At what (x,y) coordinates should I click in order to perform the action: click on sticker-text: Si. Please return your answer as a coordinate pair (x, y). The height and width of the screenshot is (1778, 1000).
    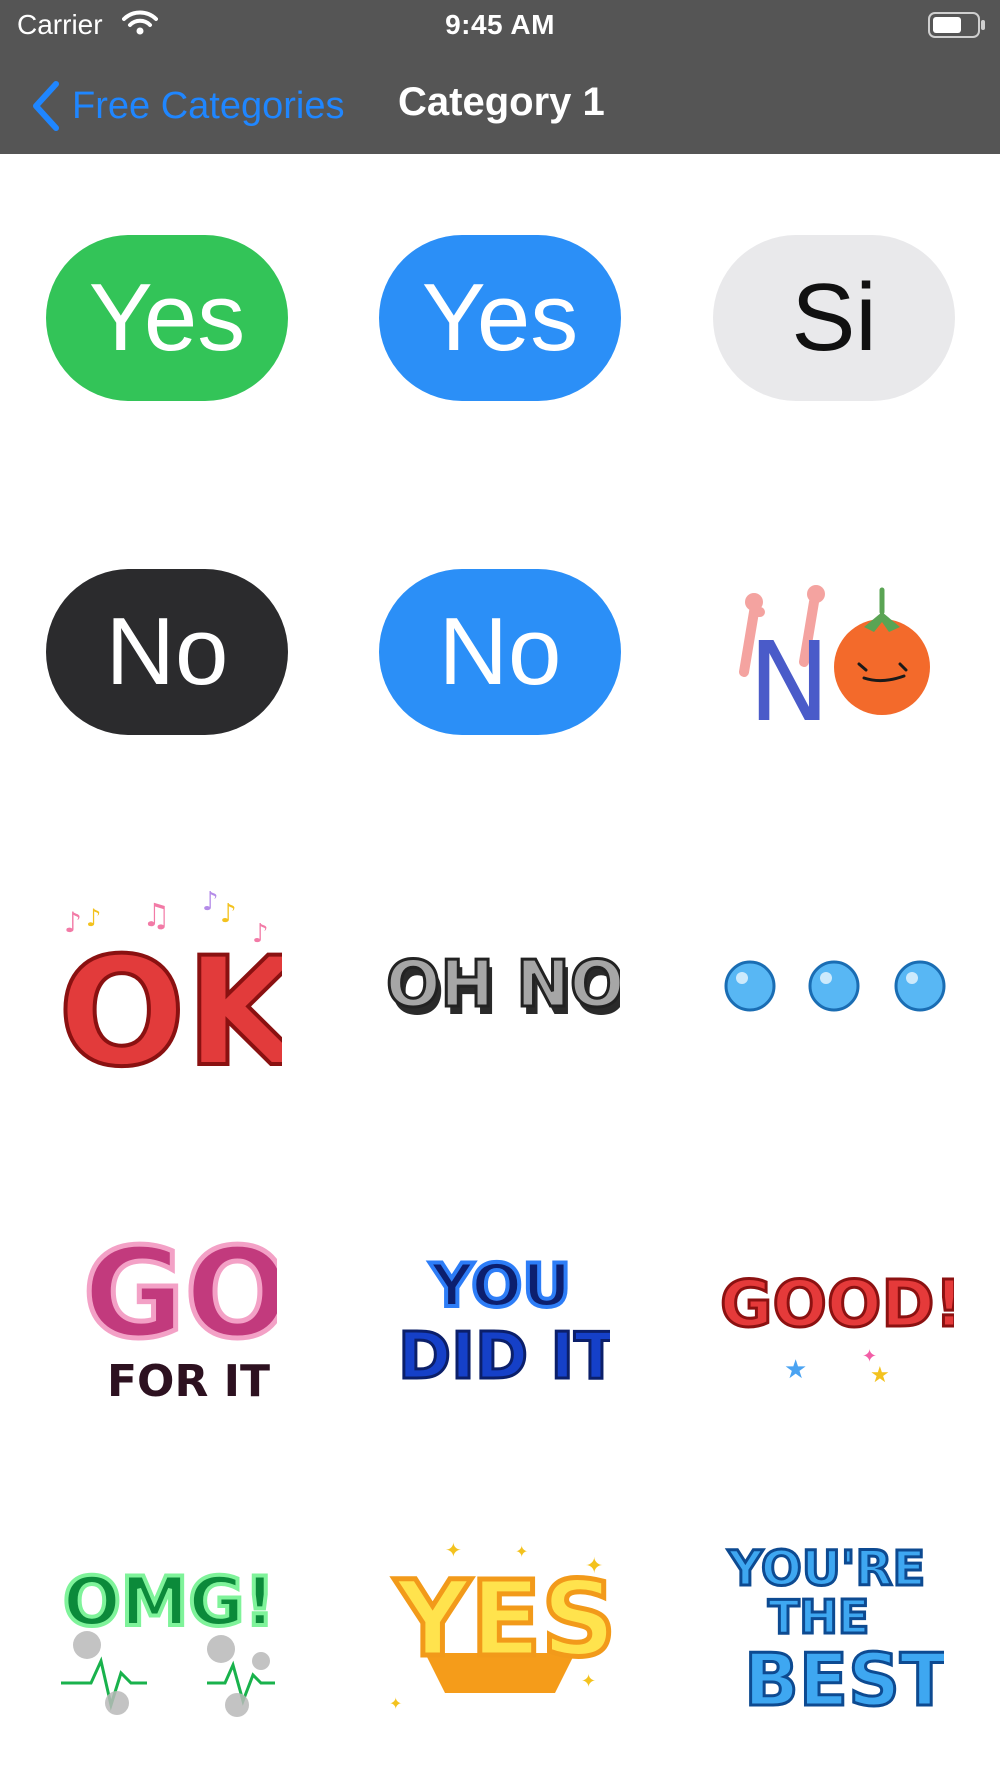
    Looking at the image, I should click on (834, 318).